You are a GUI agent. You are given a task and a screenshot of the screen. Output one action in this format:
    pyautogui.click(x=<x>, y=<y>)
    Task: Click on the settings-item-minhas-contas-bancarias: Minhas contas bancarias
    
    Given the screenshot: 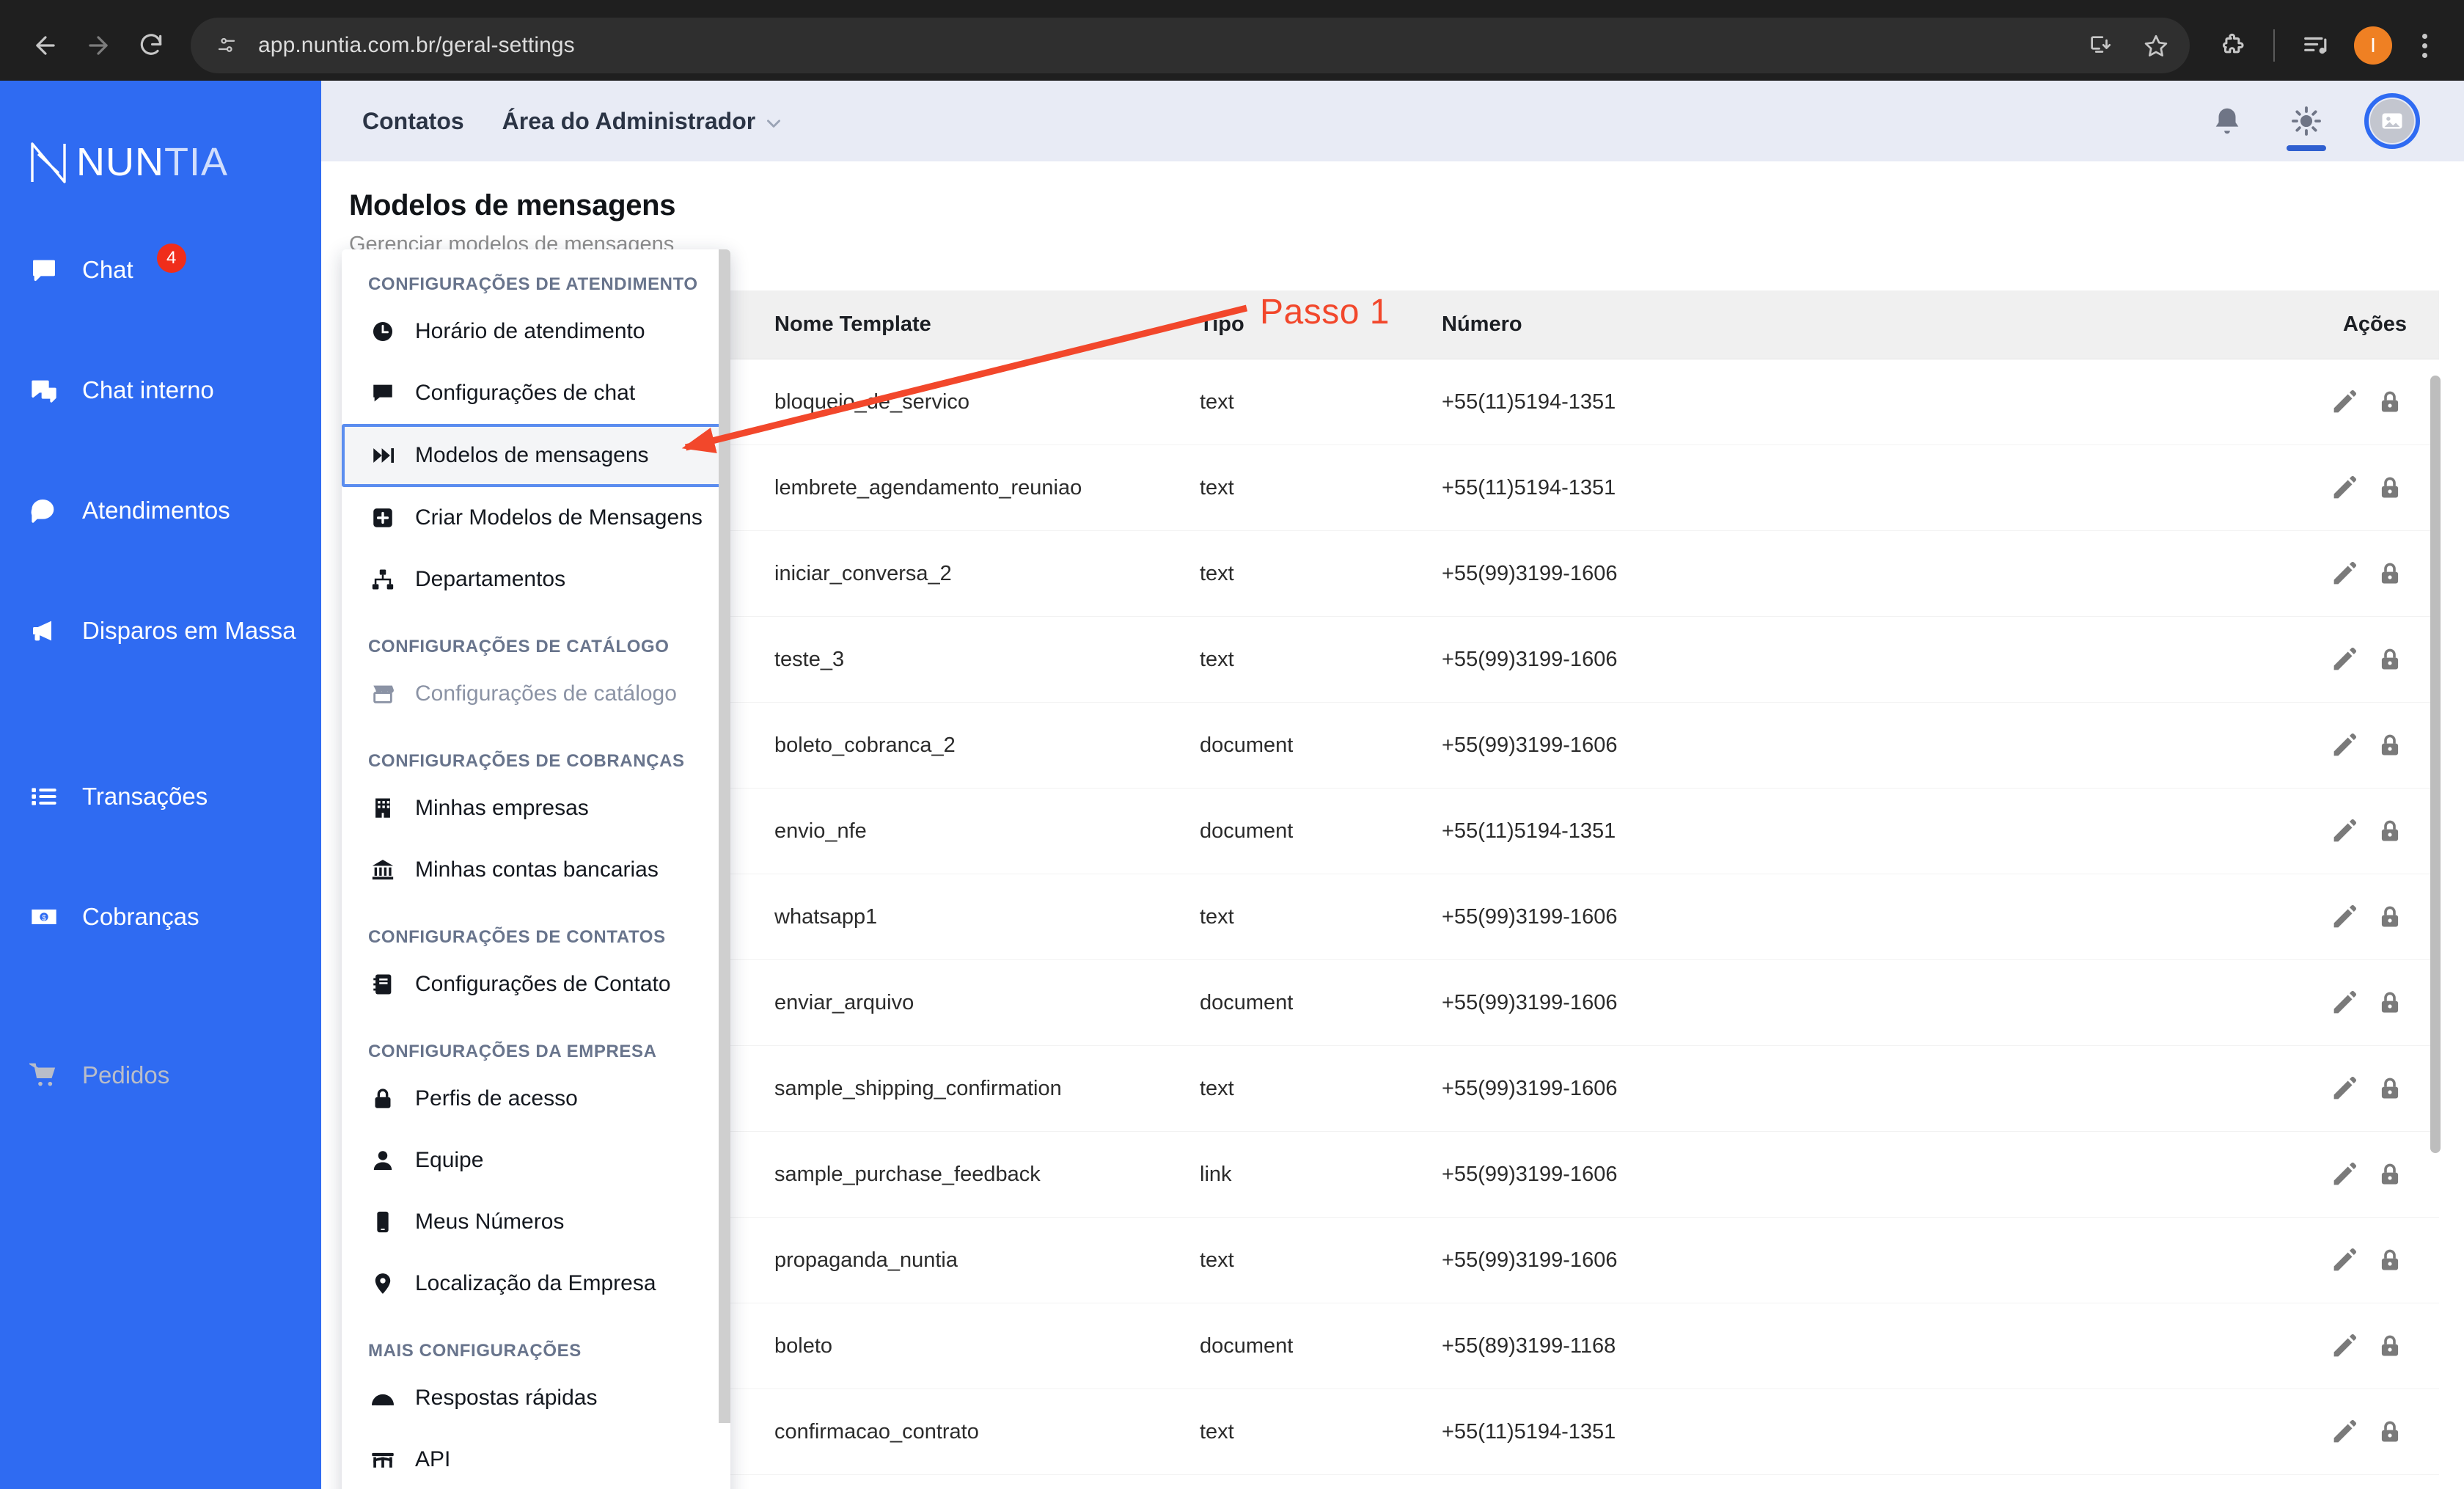 What is the action you would take?
    pyautogui.click(x=536, y=870)
    